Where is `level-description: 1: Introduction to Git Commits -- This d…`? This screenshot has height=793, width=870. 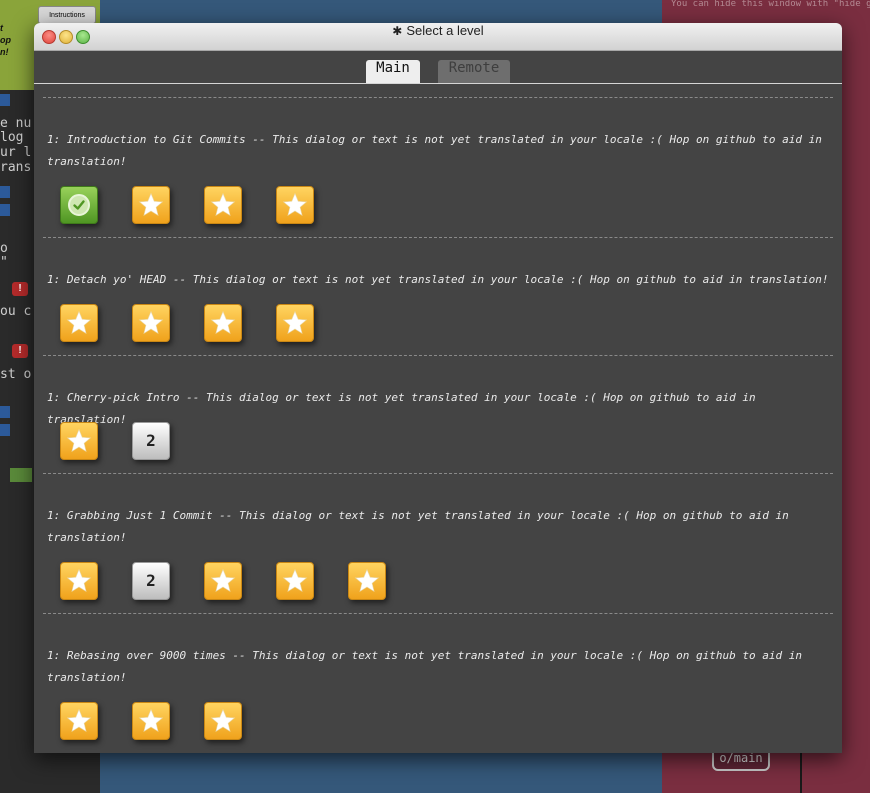
level-description: 1: Introduction to Git Commits -- This d… is located at coordinates (434, 150).